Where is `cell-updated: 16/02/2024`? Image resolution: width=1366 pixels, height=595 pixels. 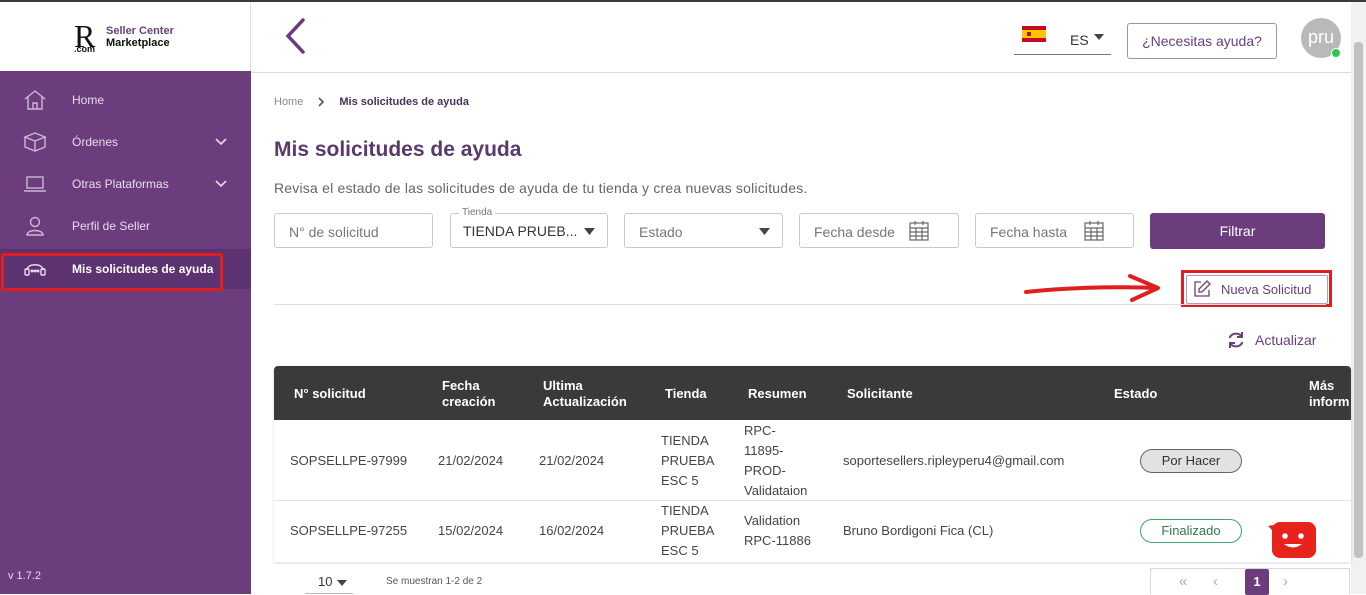
cell-updated: 16/02/2024 is located at coordinates (572, 530).